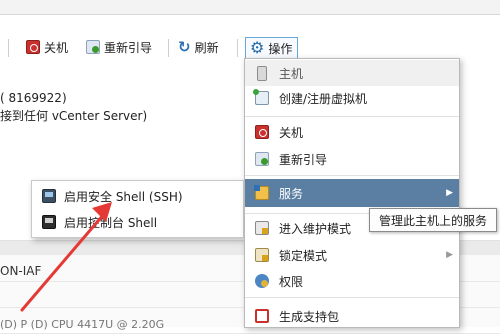 The image size is (500, 334). Describe the element at coordinates (206, 47) in the screenshot. I see `refresh-label: 刷新` at that location.